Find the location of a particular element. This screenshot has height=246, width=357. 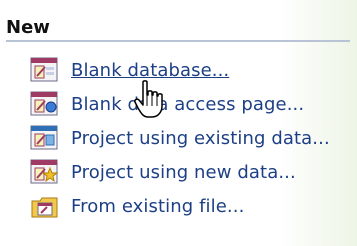

section-header: New is located at coordinates (178, 28).